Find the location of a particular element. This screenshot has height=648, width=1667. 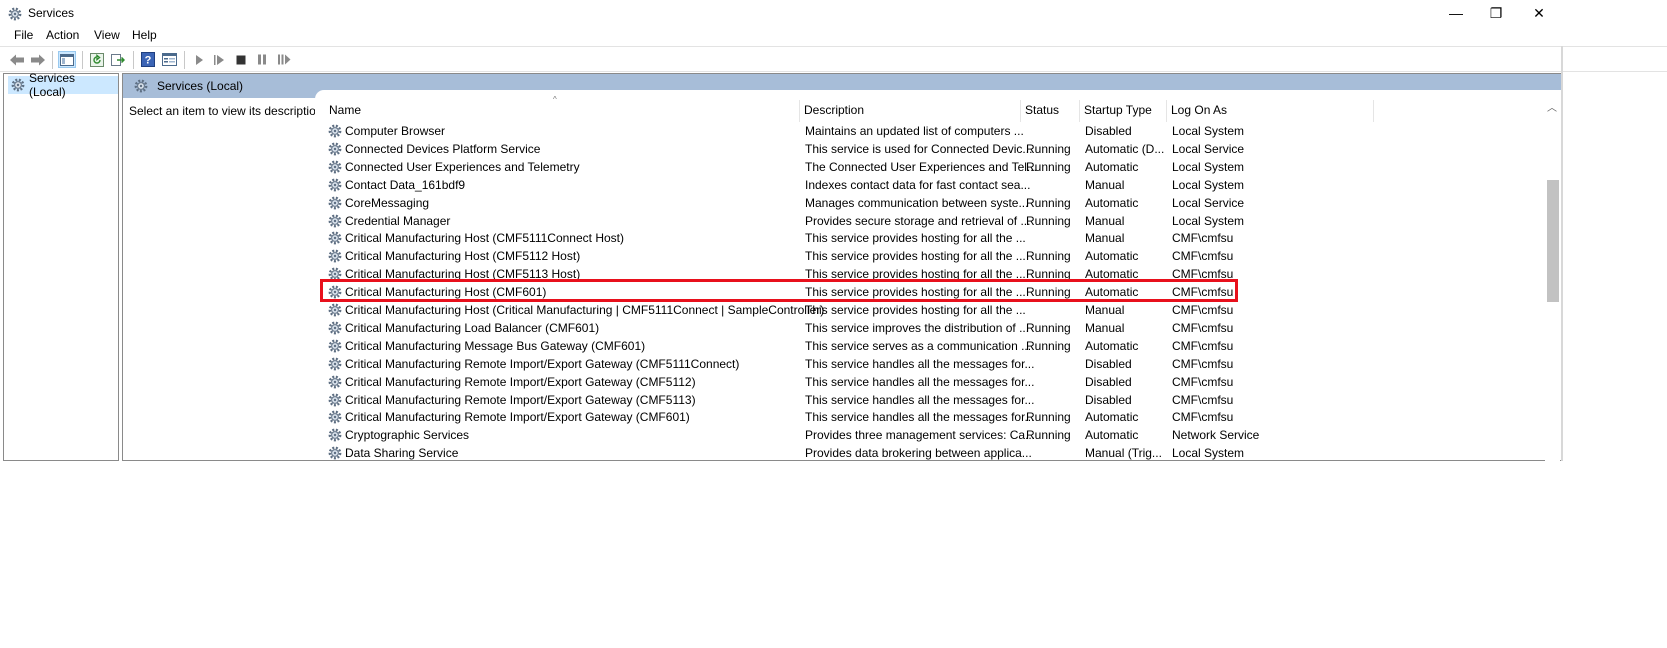

highlight-box is located at coordinates (779, 290).